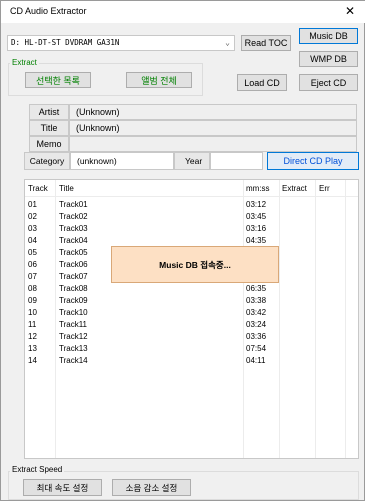 The height and width of the screenshot is (501, 365). Describe the element at coordinates (49, 112) in the screenshot. I see `artist-label: Artist` at that location.